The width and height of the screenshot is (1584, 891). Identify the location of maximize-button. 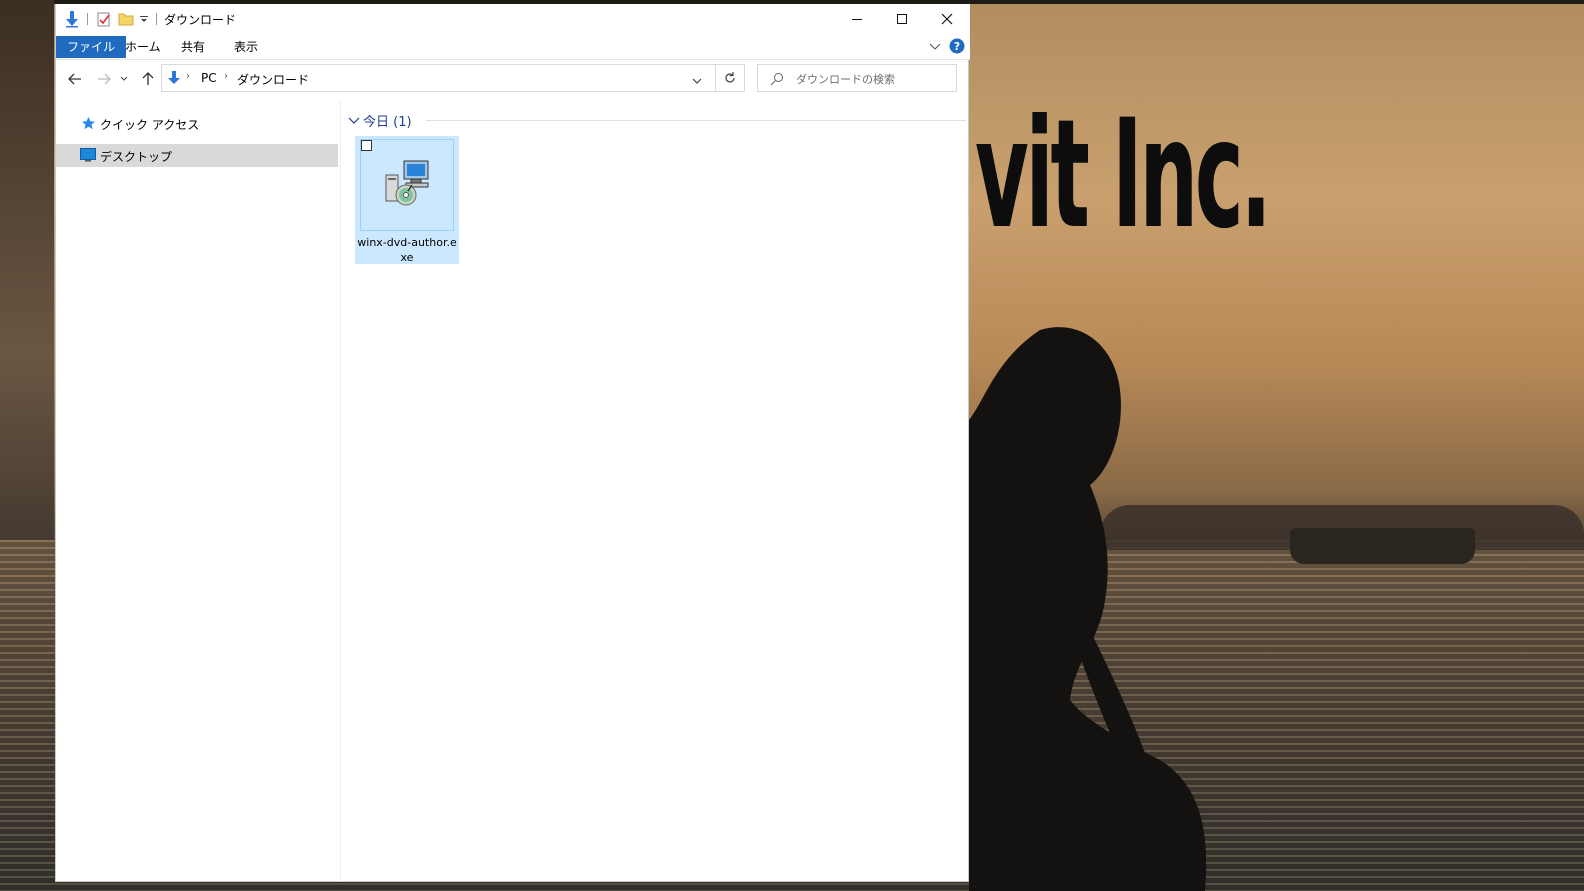
(901, 19).